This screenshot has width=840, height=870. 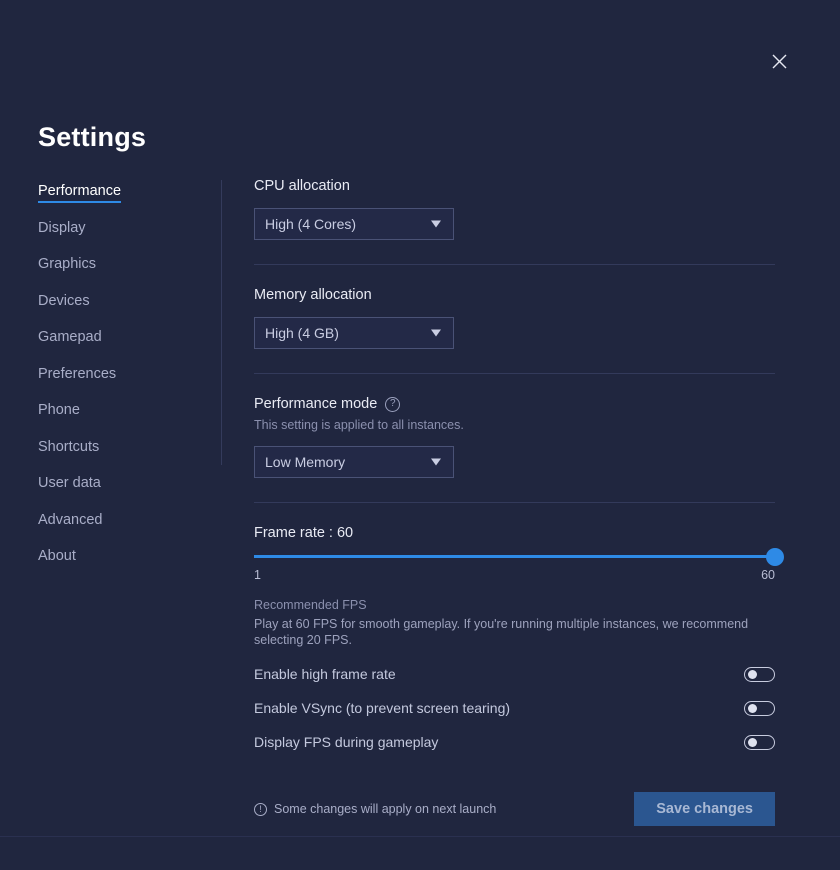 I want to click on sidebar-item-display: Display, so click(x=62, y=230).